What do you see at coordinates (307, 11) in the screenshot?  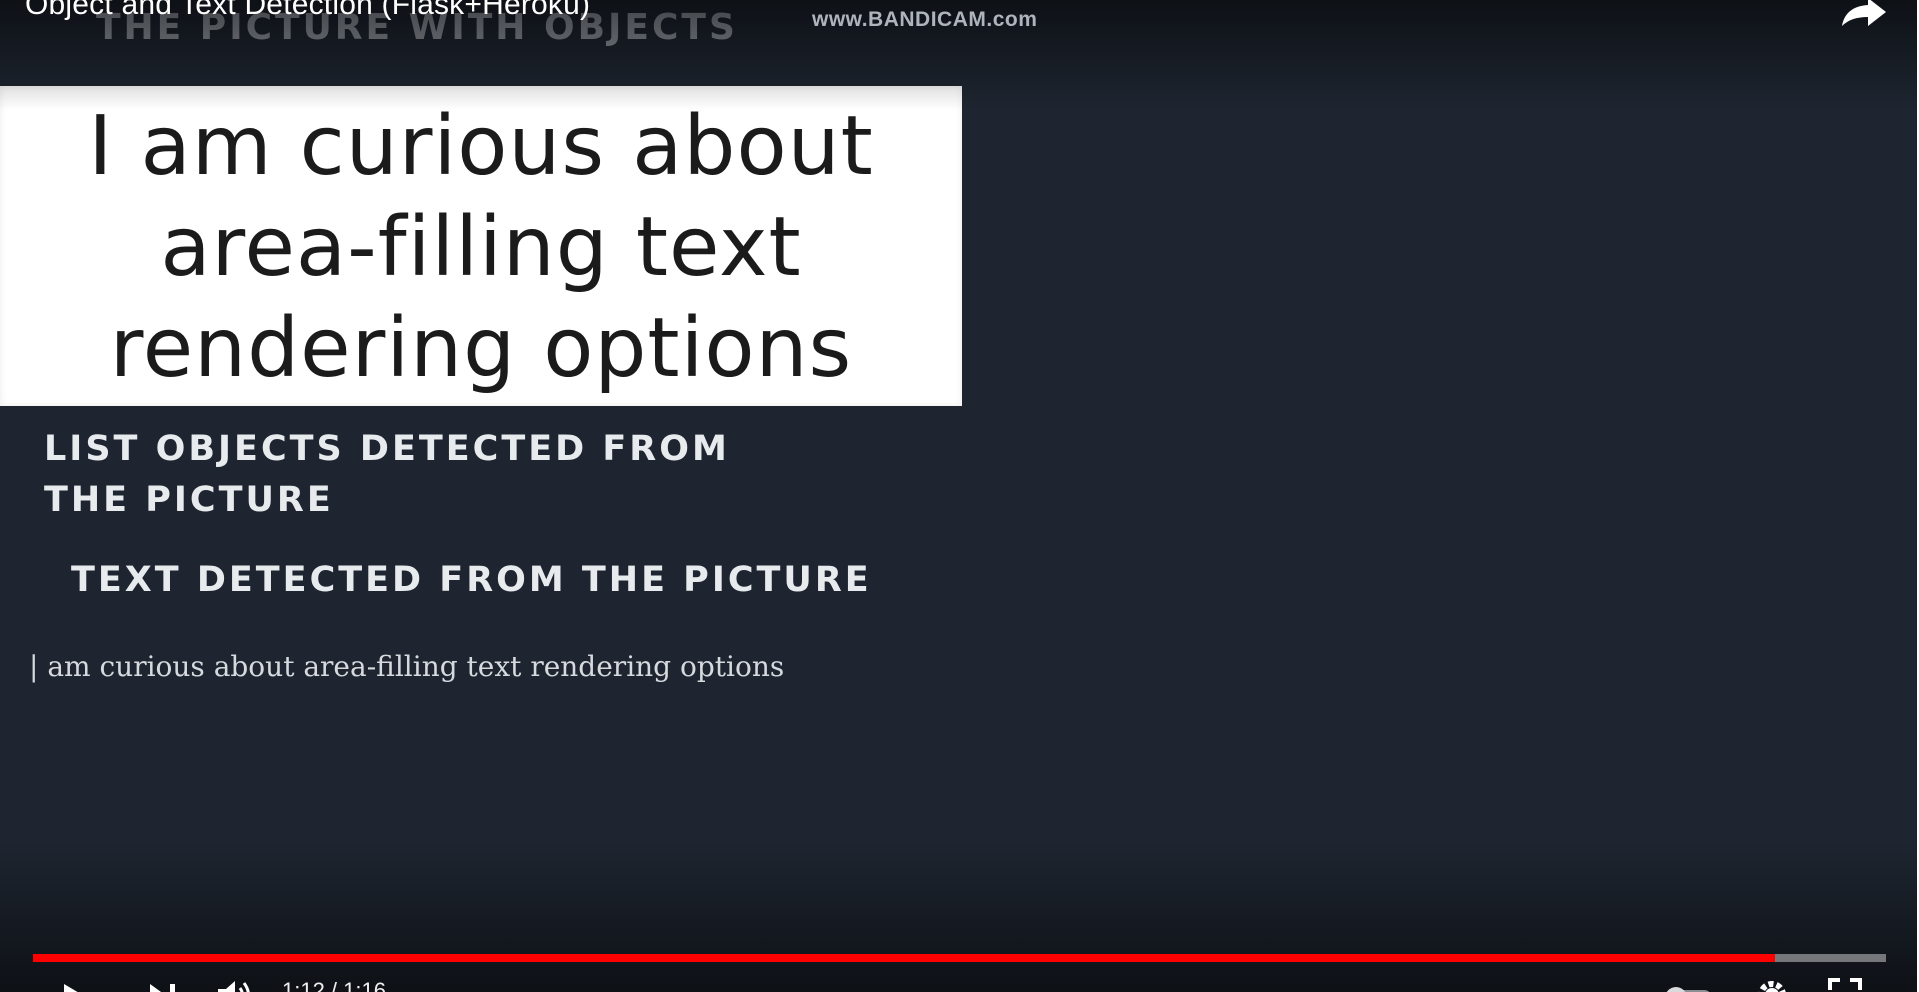 I see `video-title: Object and Text Detection (Flask+Heroku)` at bounding box center [307, 11].